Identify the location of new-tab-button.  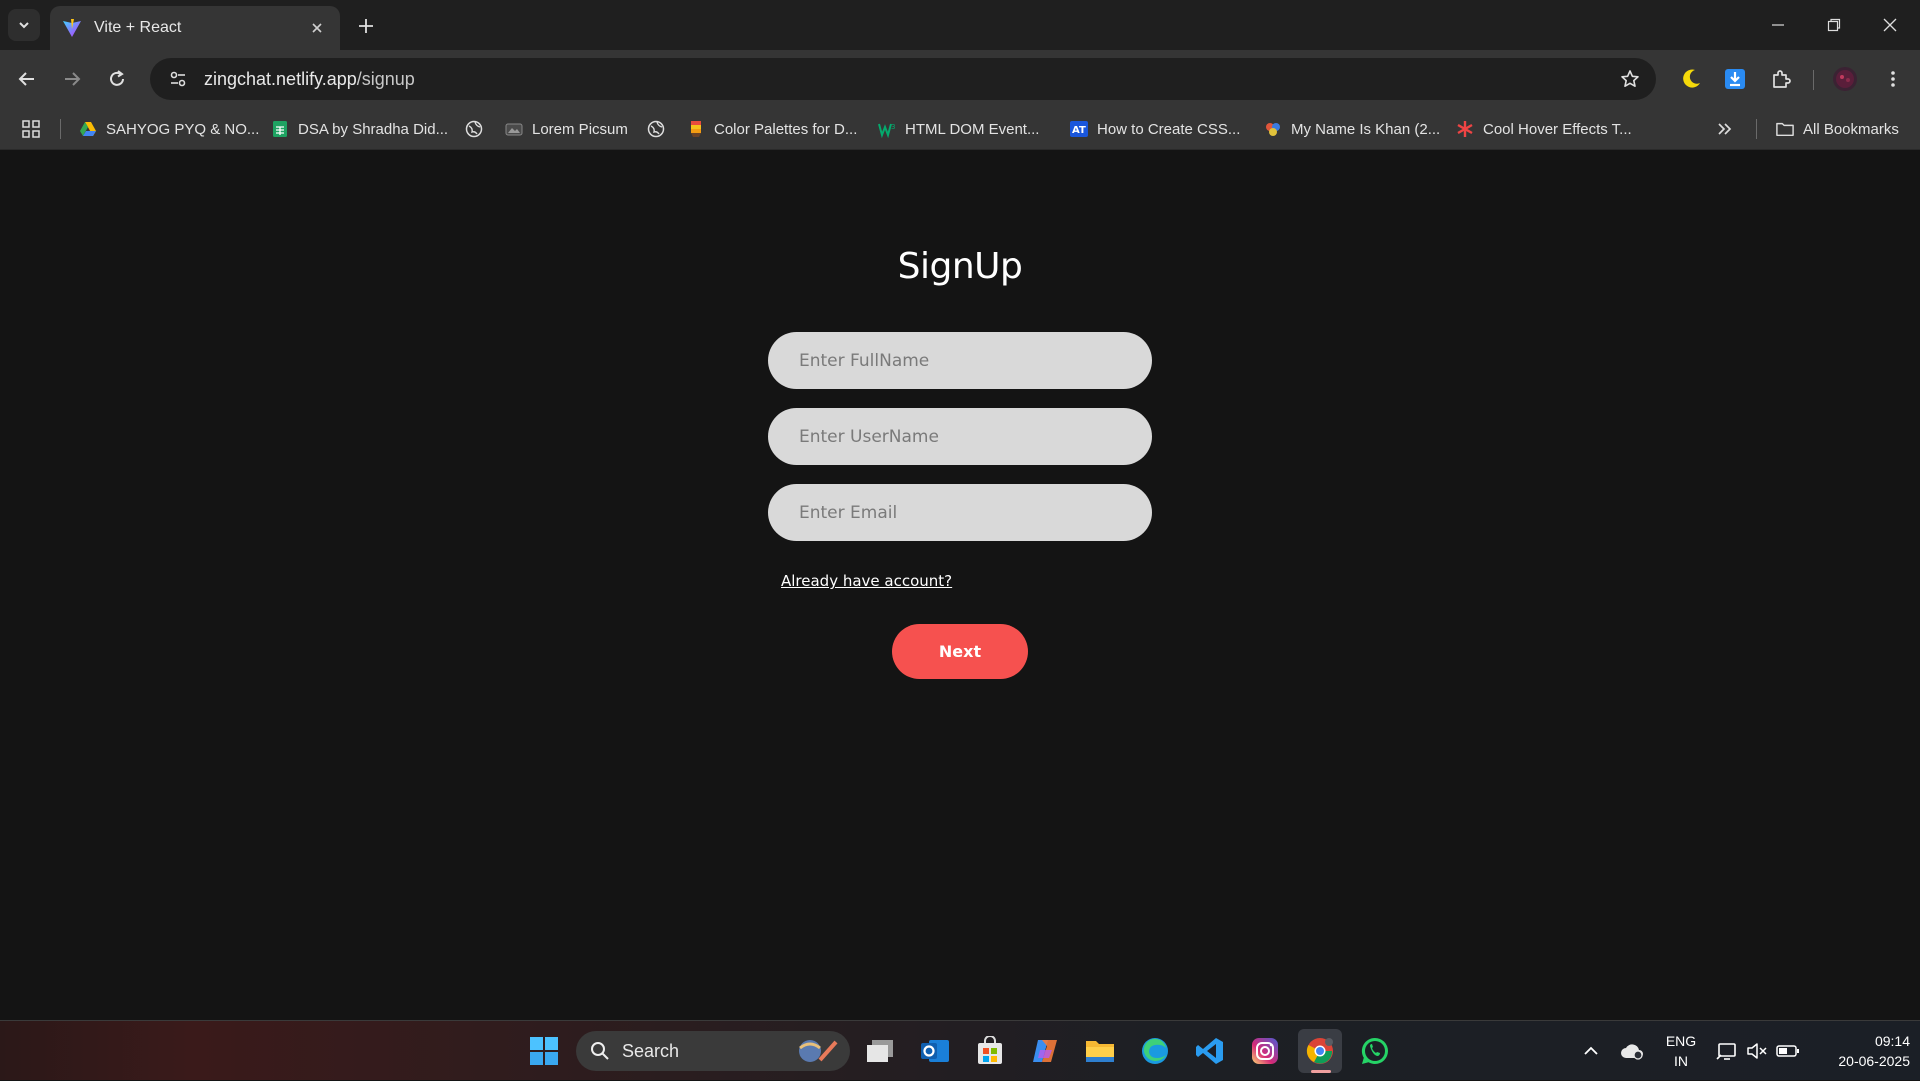
(366, 26).